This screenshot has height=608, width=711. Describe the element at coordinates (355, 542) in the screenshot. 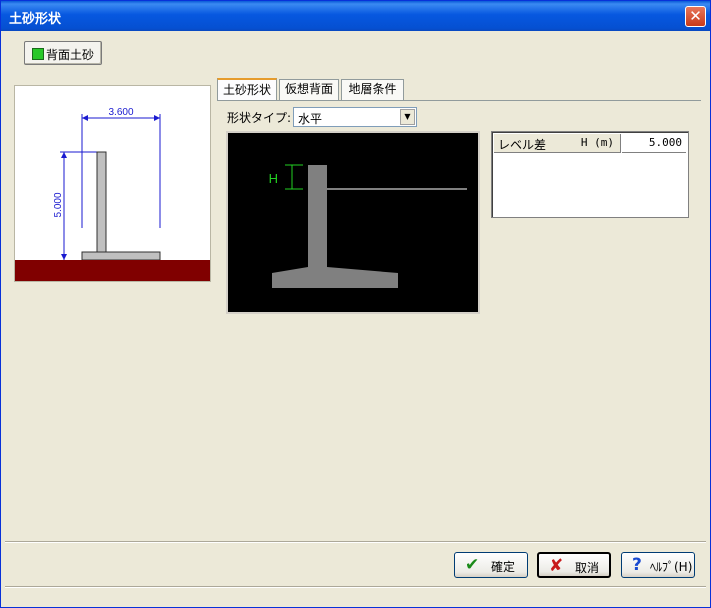

I see `footer-separator` at that location.